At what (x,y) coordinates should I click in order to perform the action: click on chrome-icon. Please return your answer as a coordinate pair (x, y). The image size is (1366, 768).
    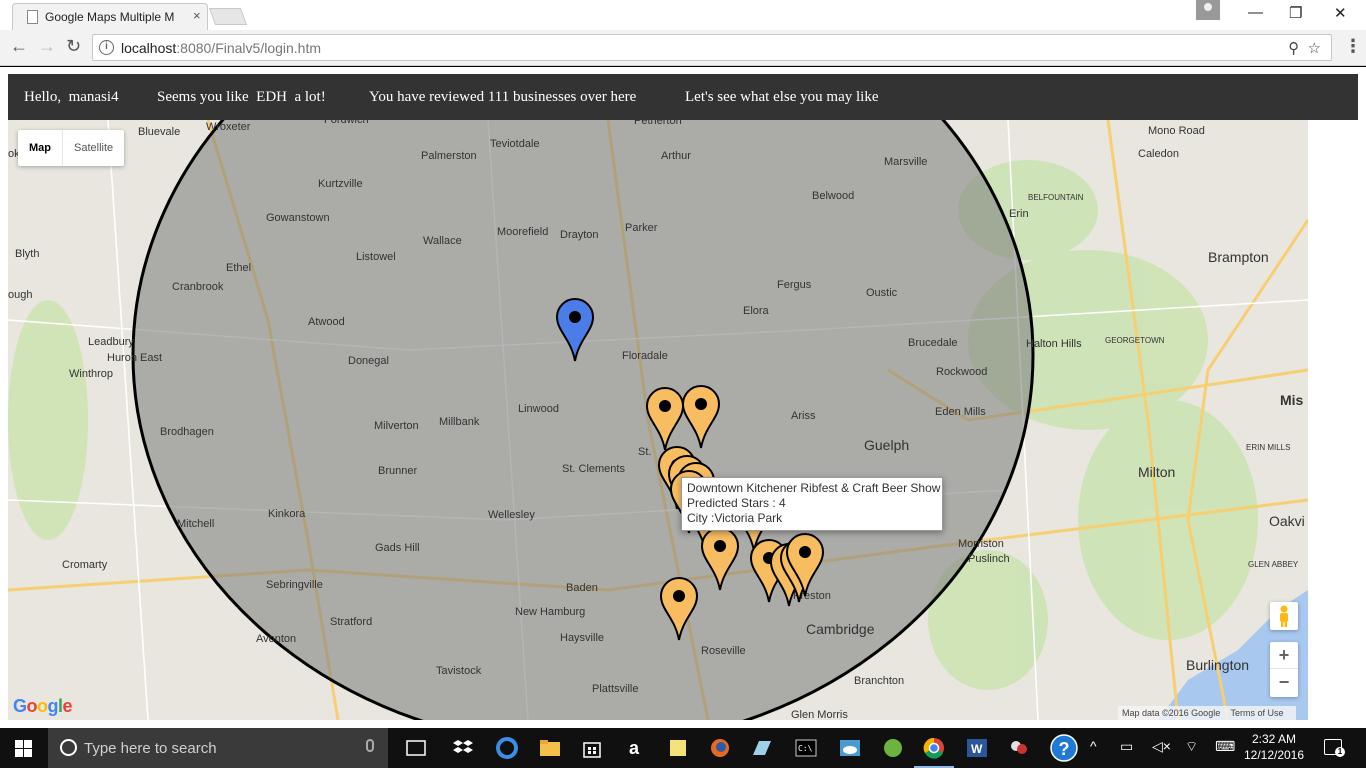
    Looking at the image, I should click on (934, 751).